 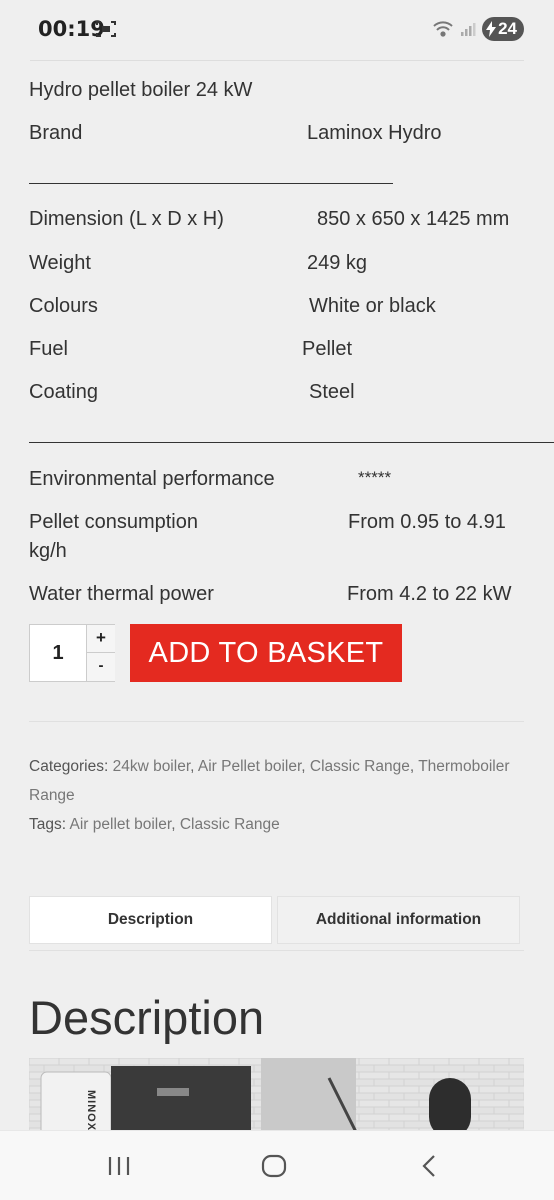 What do you see at coordinates (276, 950) in the screenshot?
I see `tabs-divider` at bounding box center [276, 950].